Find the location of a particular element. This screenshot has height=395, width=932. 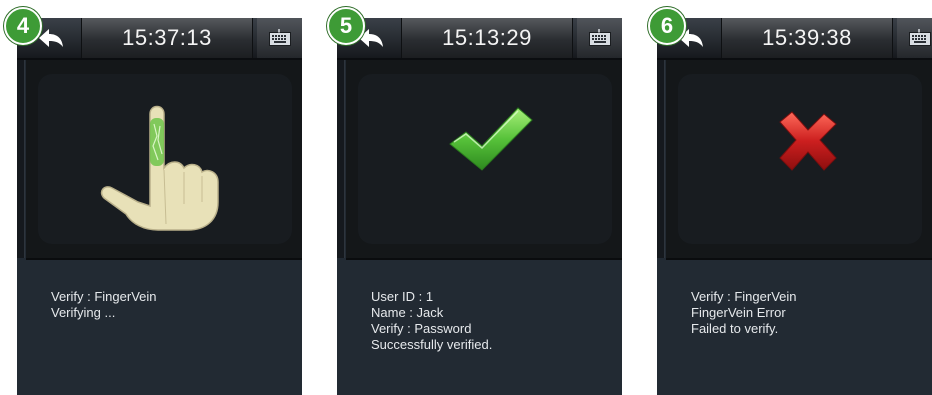

status-line: User ID : 1 is located at coordinates (402, 296).